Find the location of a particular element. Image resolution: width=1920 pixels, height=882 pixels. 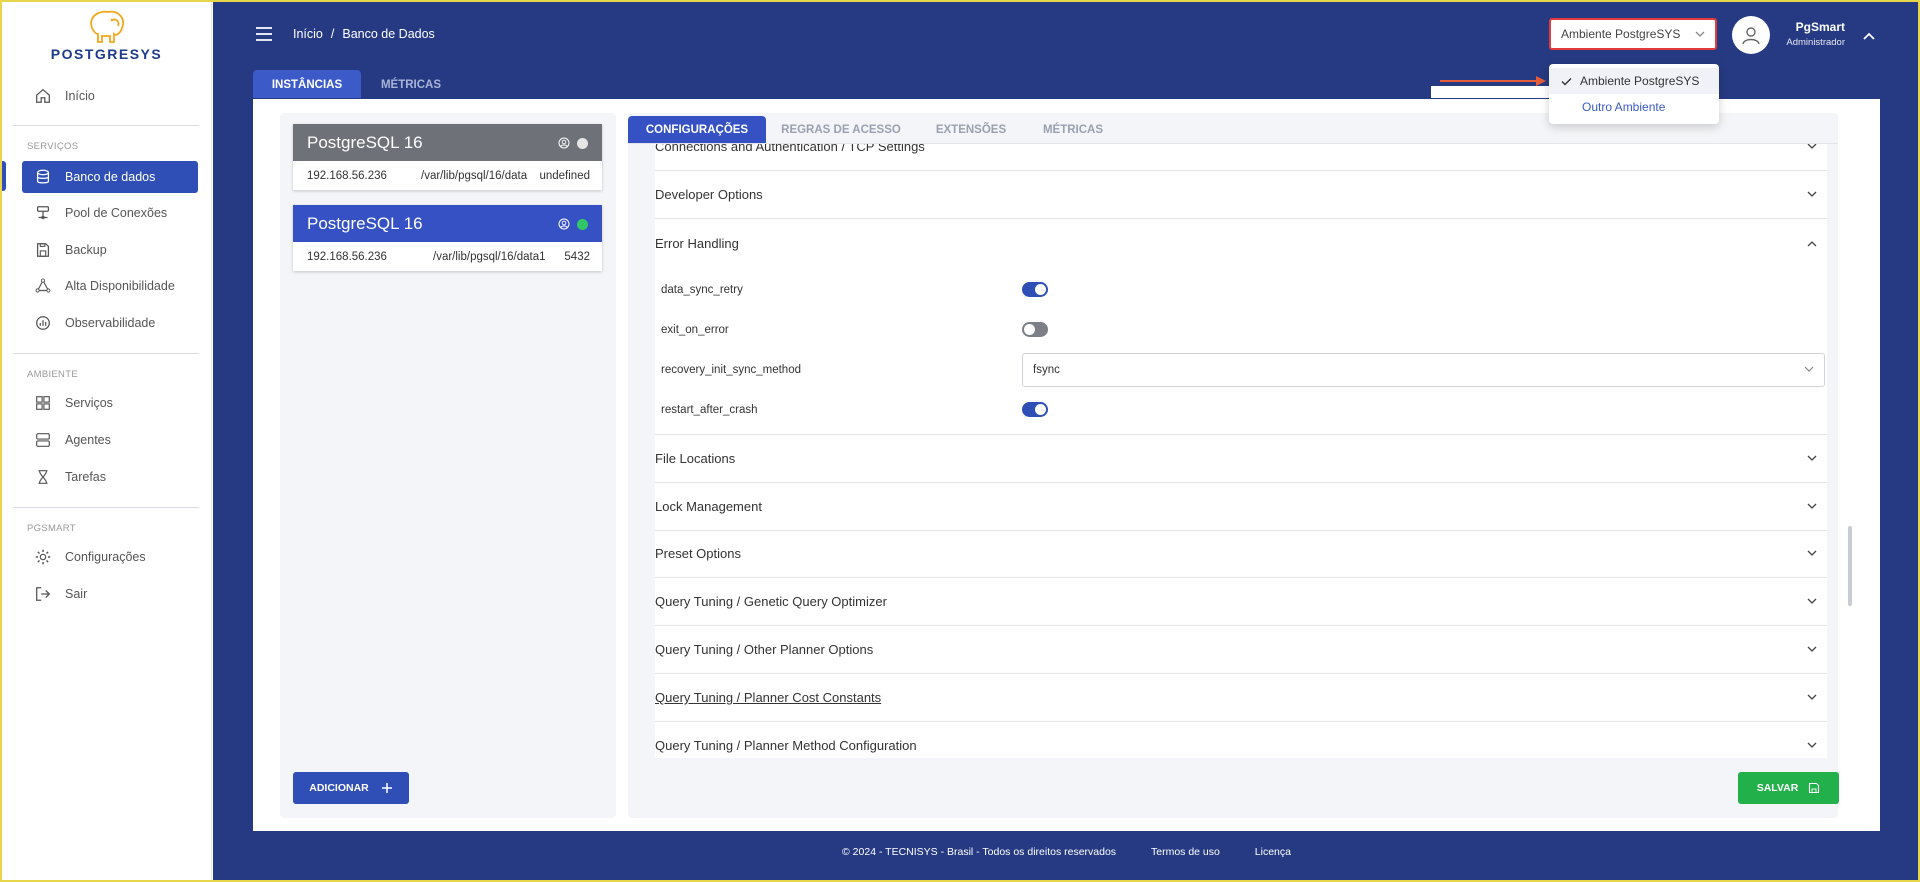

accordion-developer-options: Developer Options is located at coordinates (1241, 195).